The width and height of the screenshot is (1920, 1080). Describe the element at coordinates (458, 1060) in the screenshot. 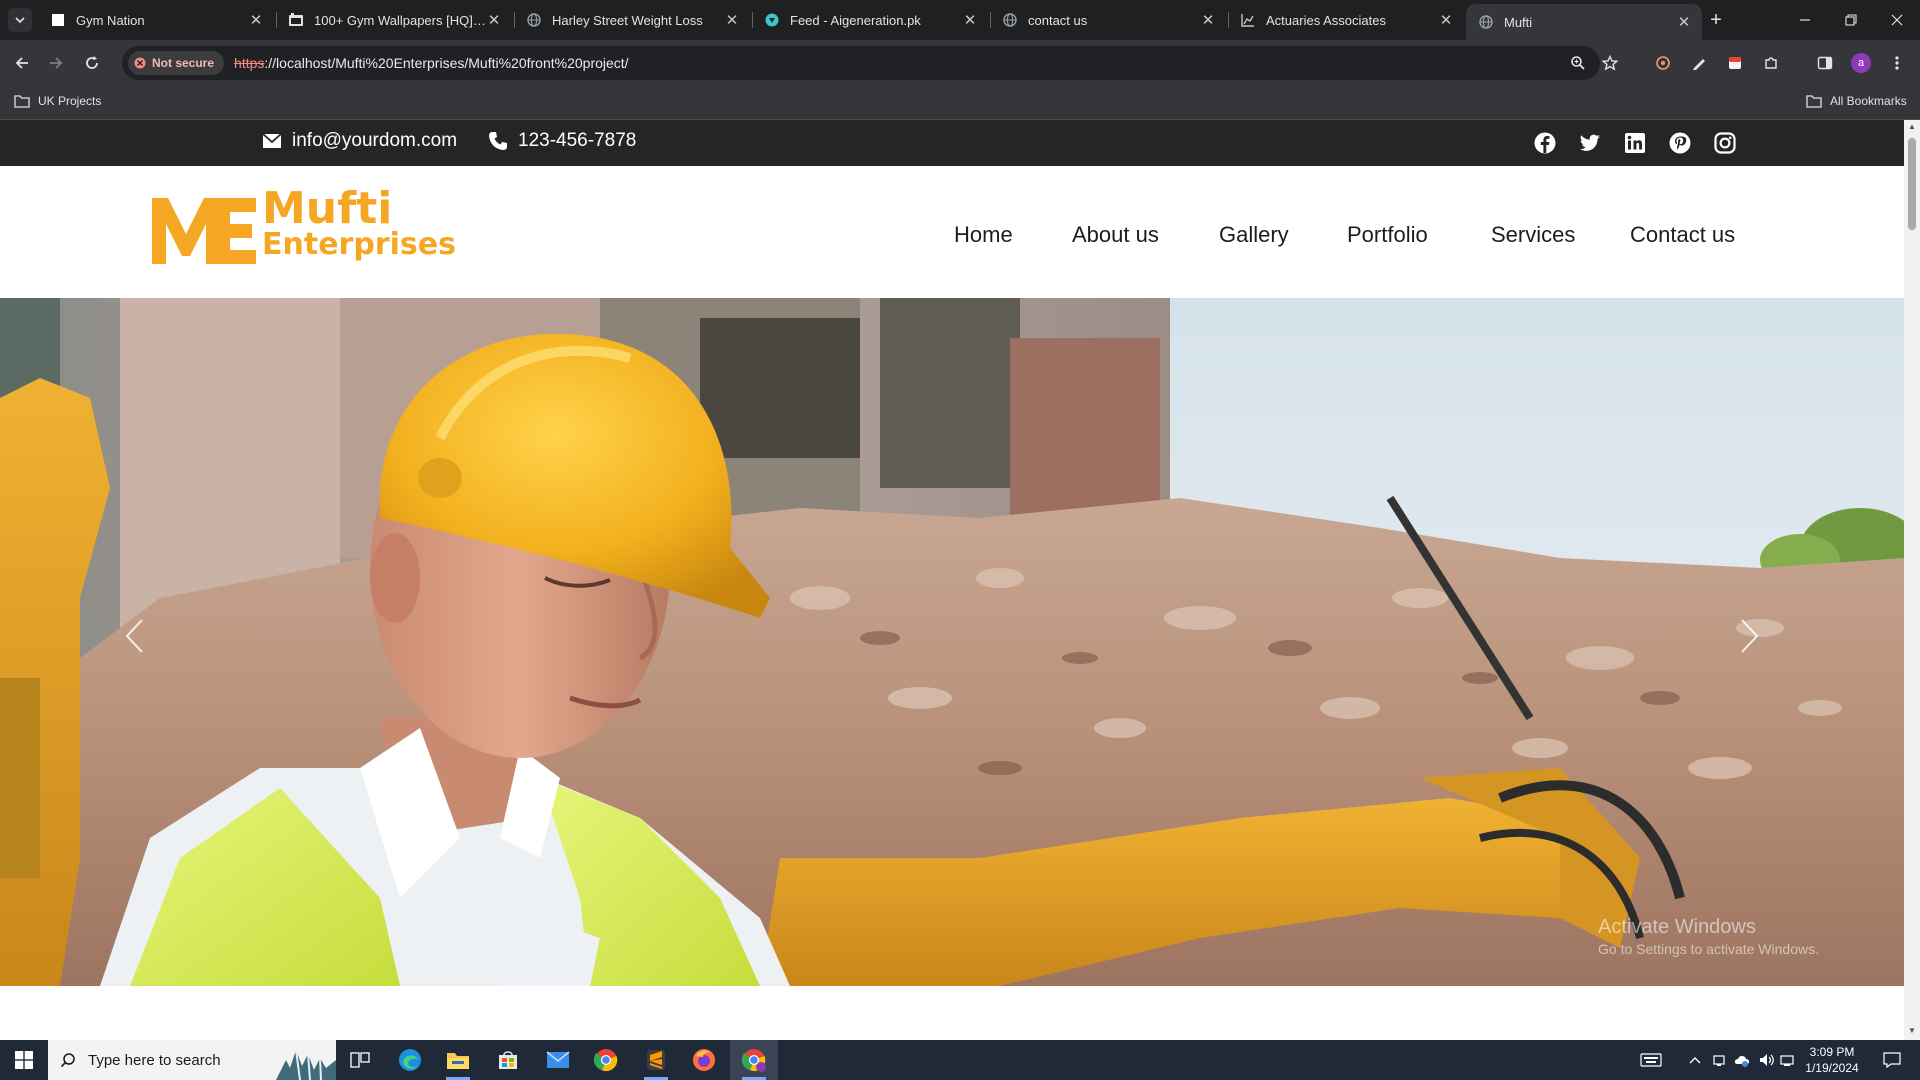

I see `file-explorer-app` at that location.